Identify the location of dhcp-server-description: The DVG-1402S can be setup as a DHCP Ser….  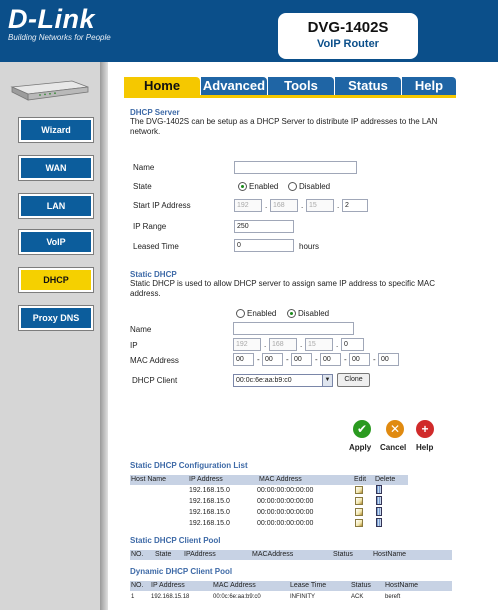
(284, 126).